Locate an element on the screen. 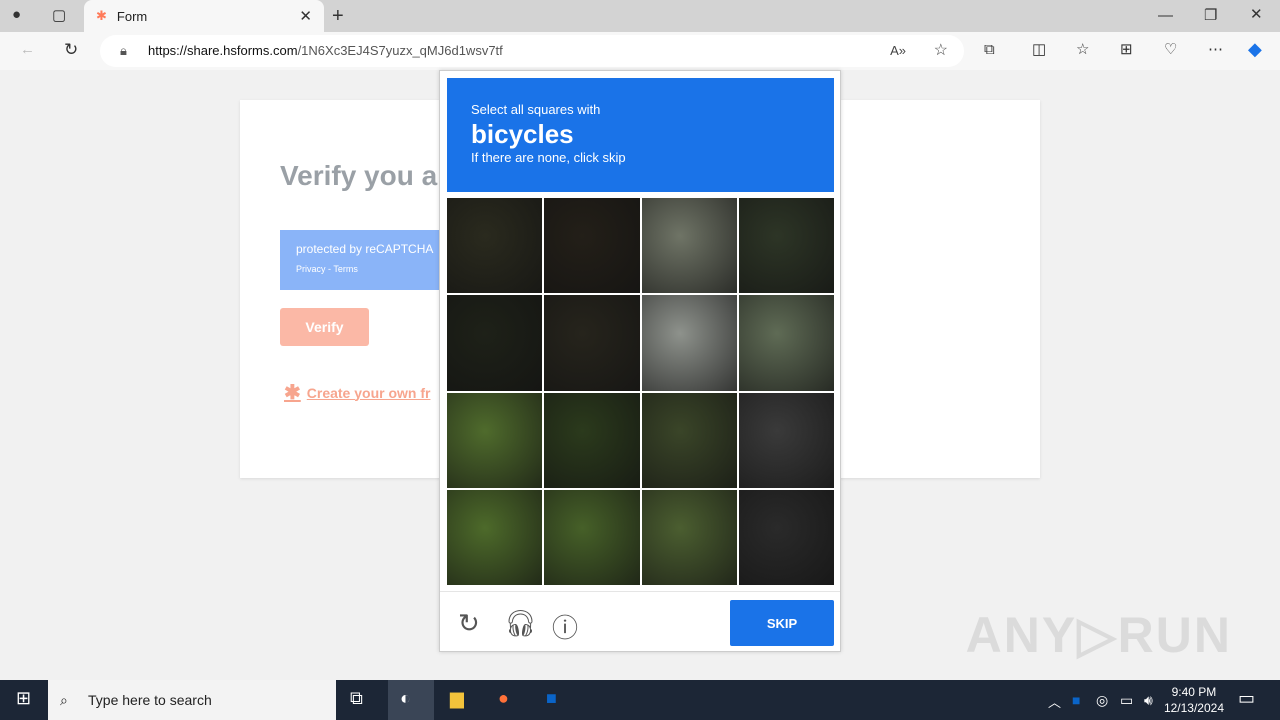  close-tab-icon: ✕ is located at coordinates (305, 16).